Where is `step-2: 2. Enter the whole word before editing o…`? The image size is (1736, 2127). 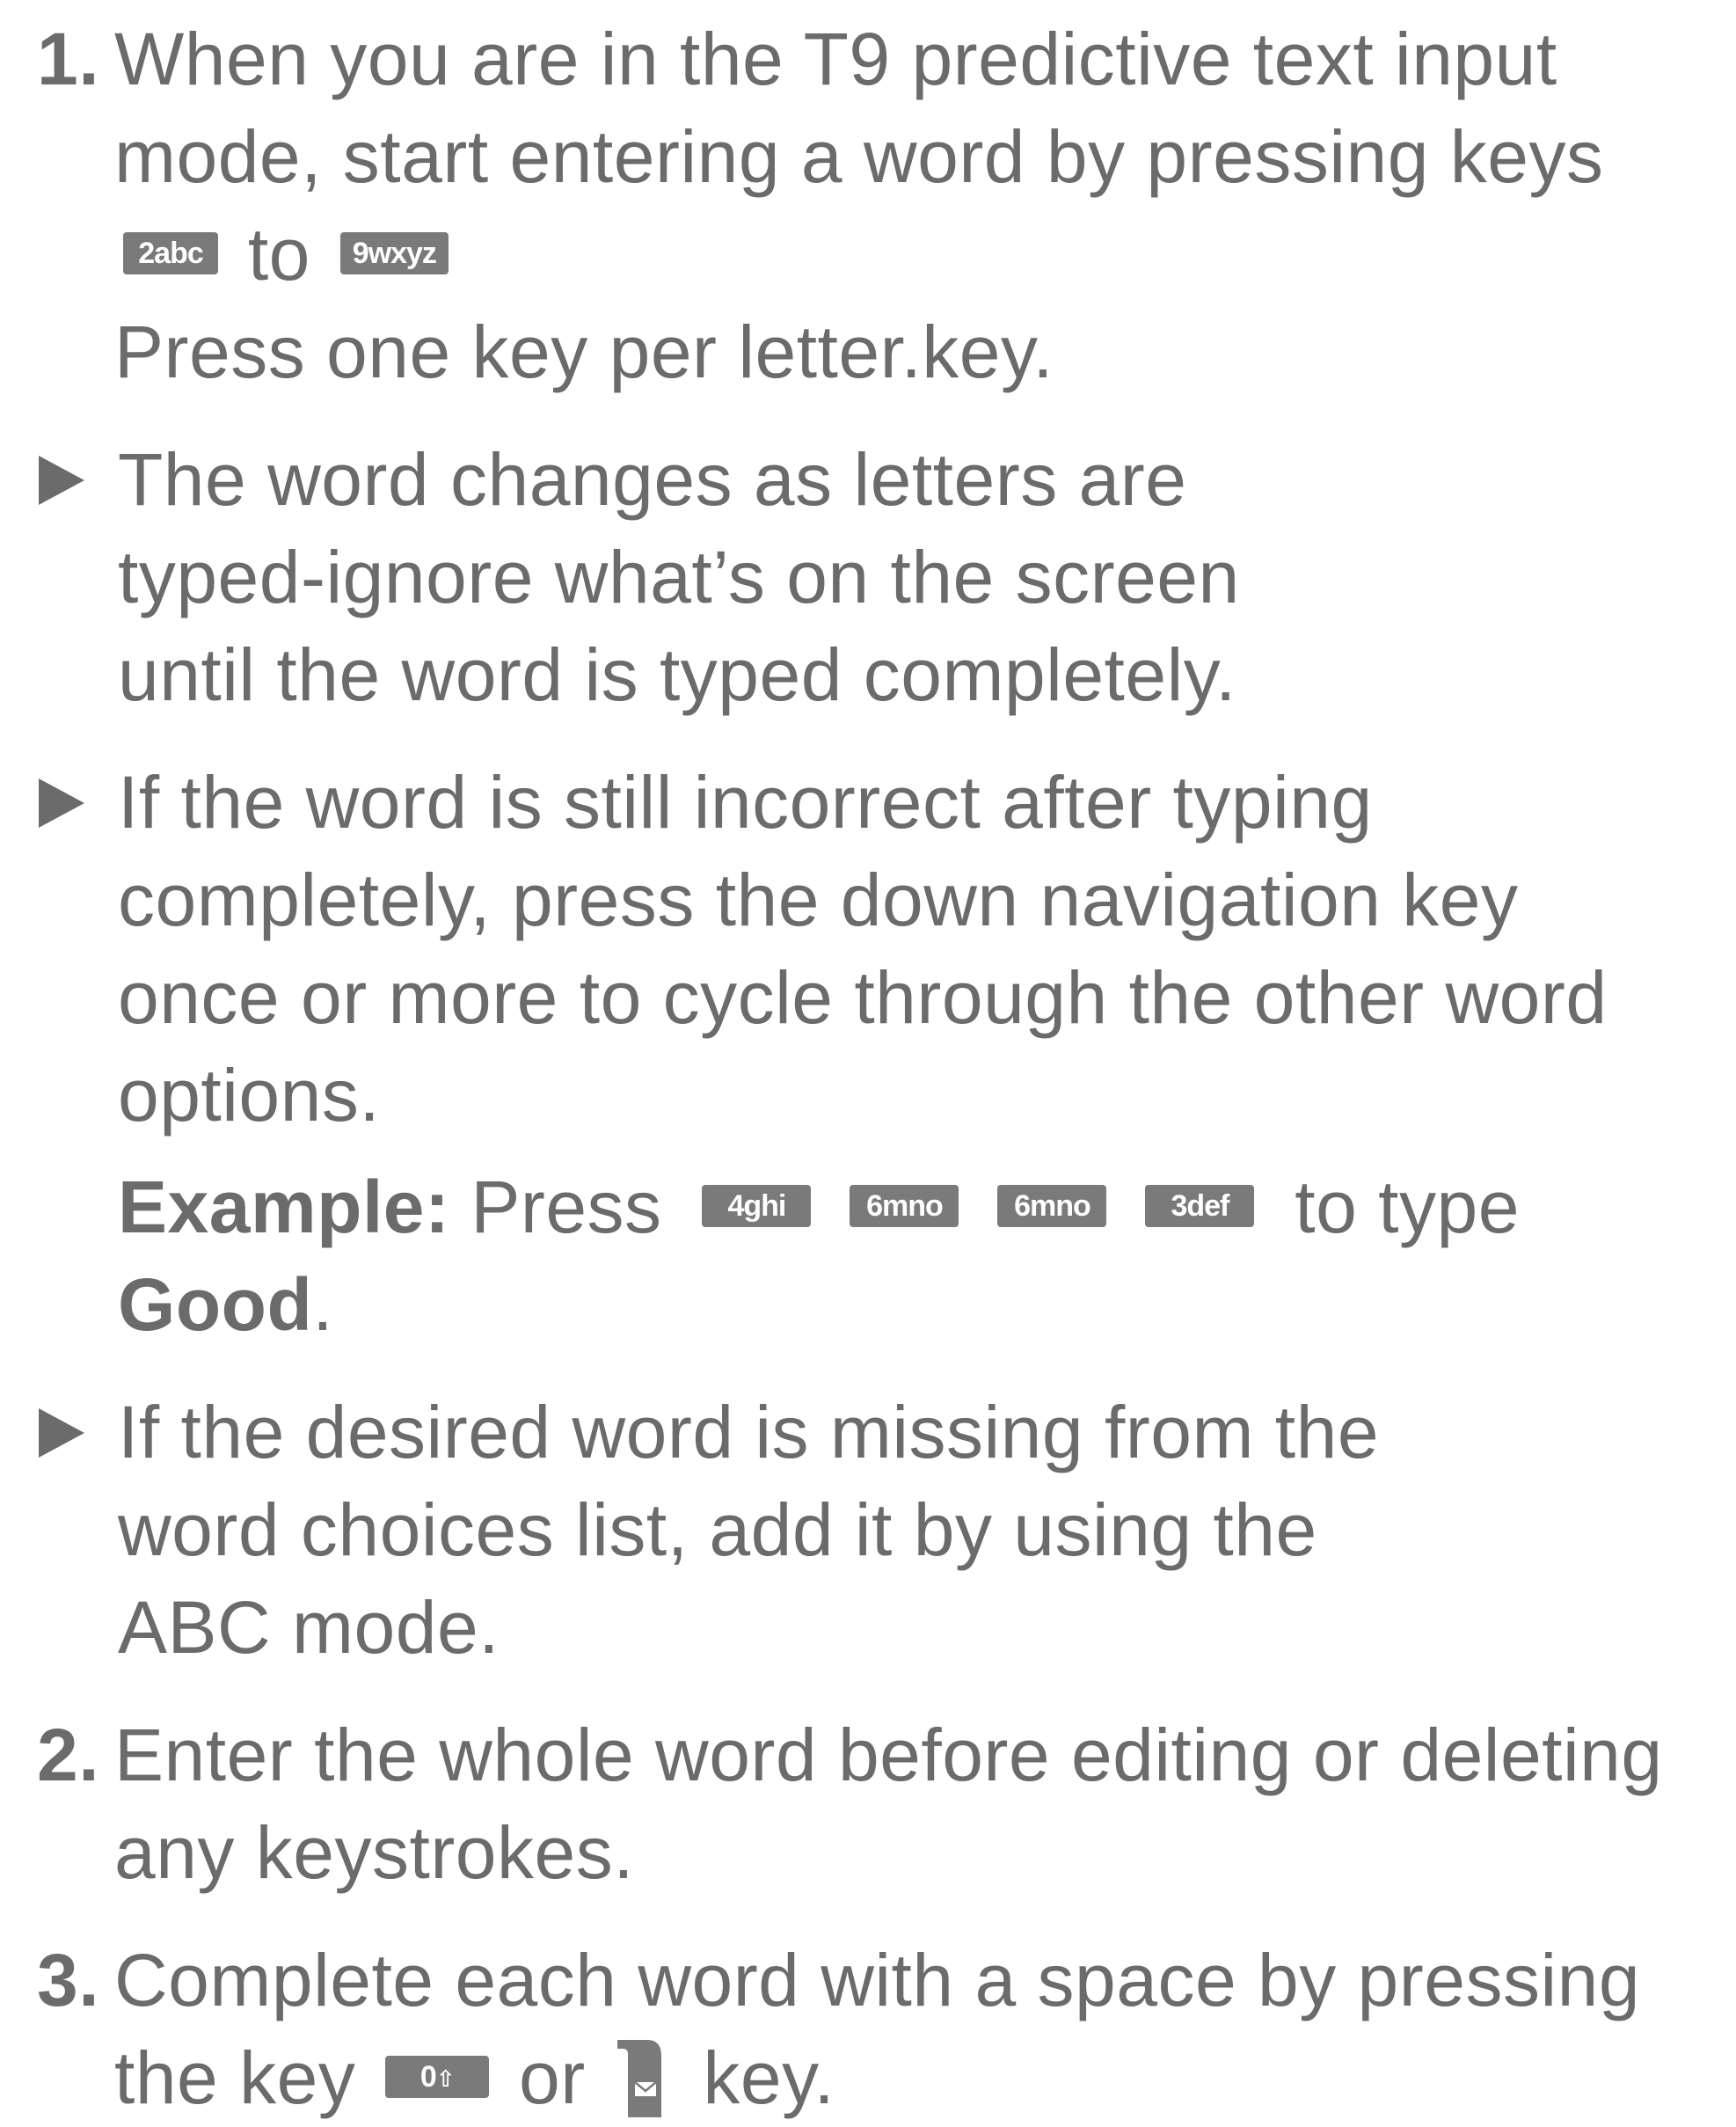
step-2: 2. Enter the whole word before editing o… is located at coordinates (878, 1804).